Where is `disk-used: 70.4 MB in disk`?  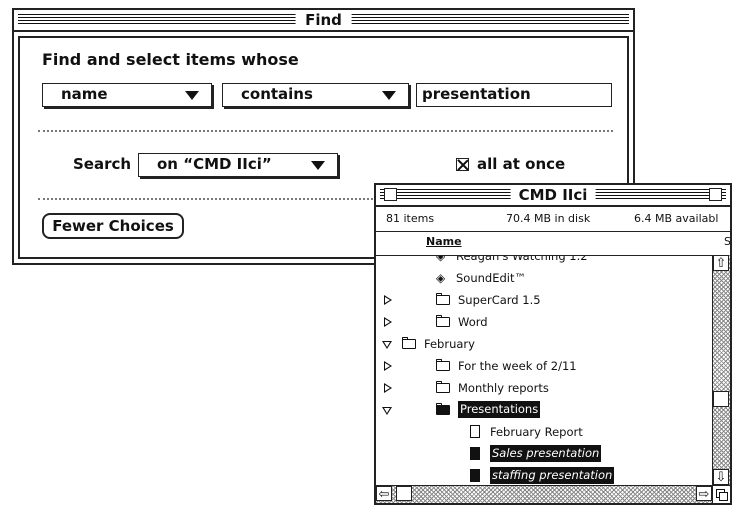
disk-used: 70.4 MB in disk is located at coordinates (548, 218).